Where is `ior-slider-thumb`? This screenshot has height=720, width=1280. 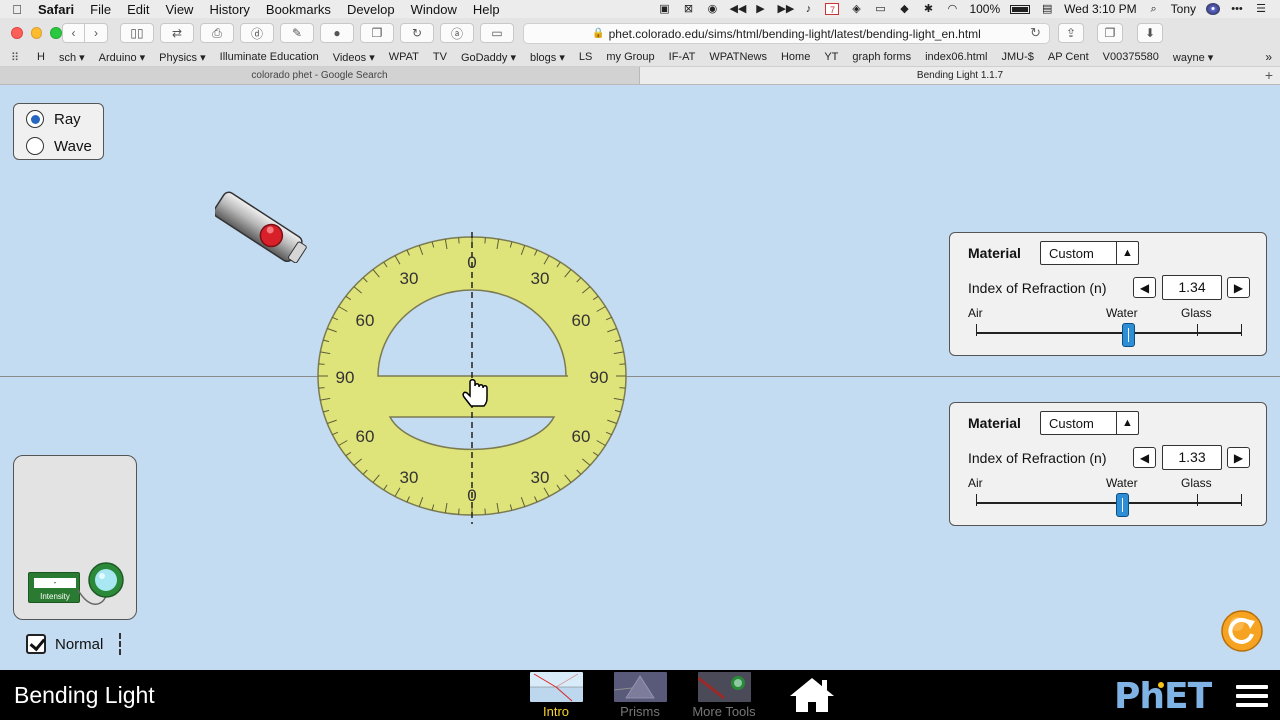 ior-slider-thumb is located at coordinates (1128, 335).